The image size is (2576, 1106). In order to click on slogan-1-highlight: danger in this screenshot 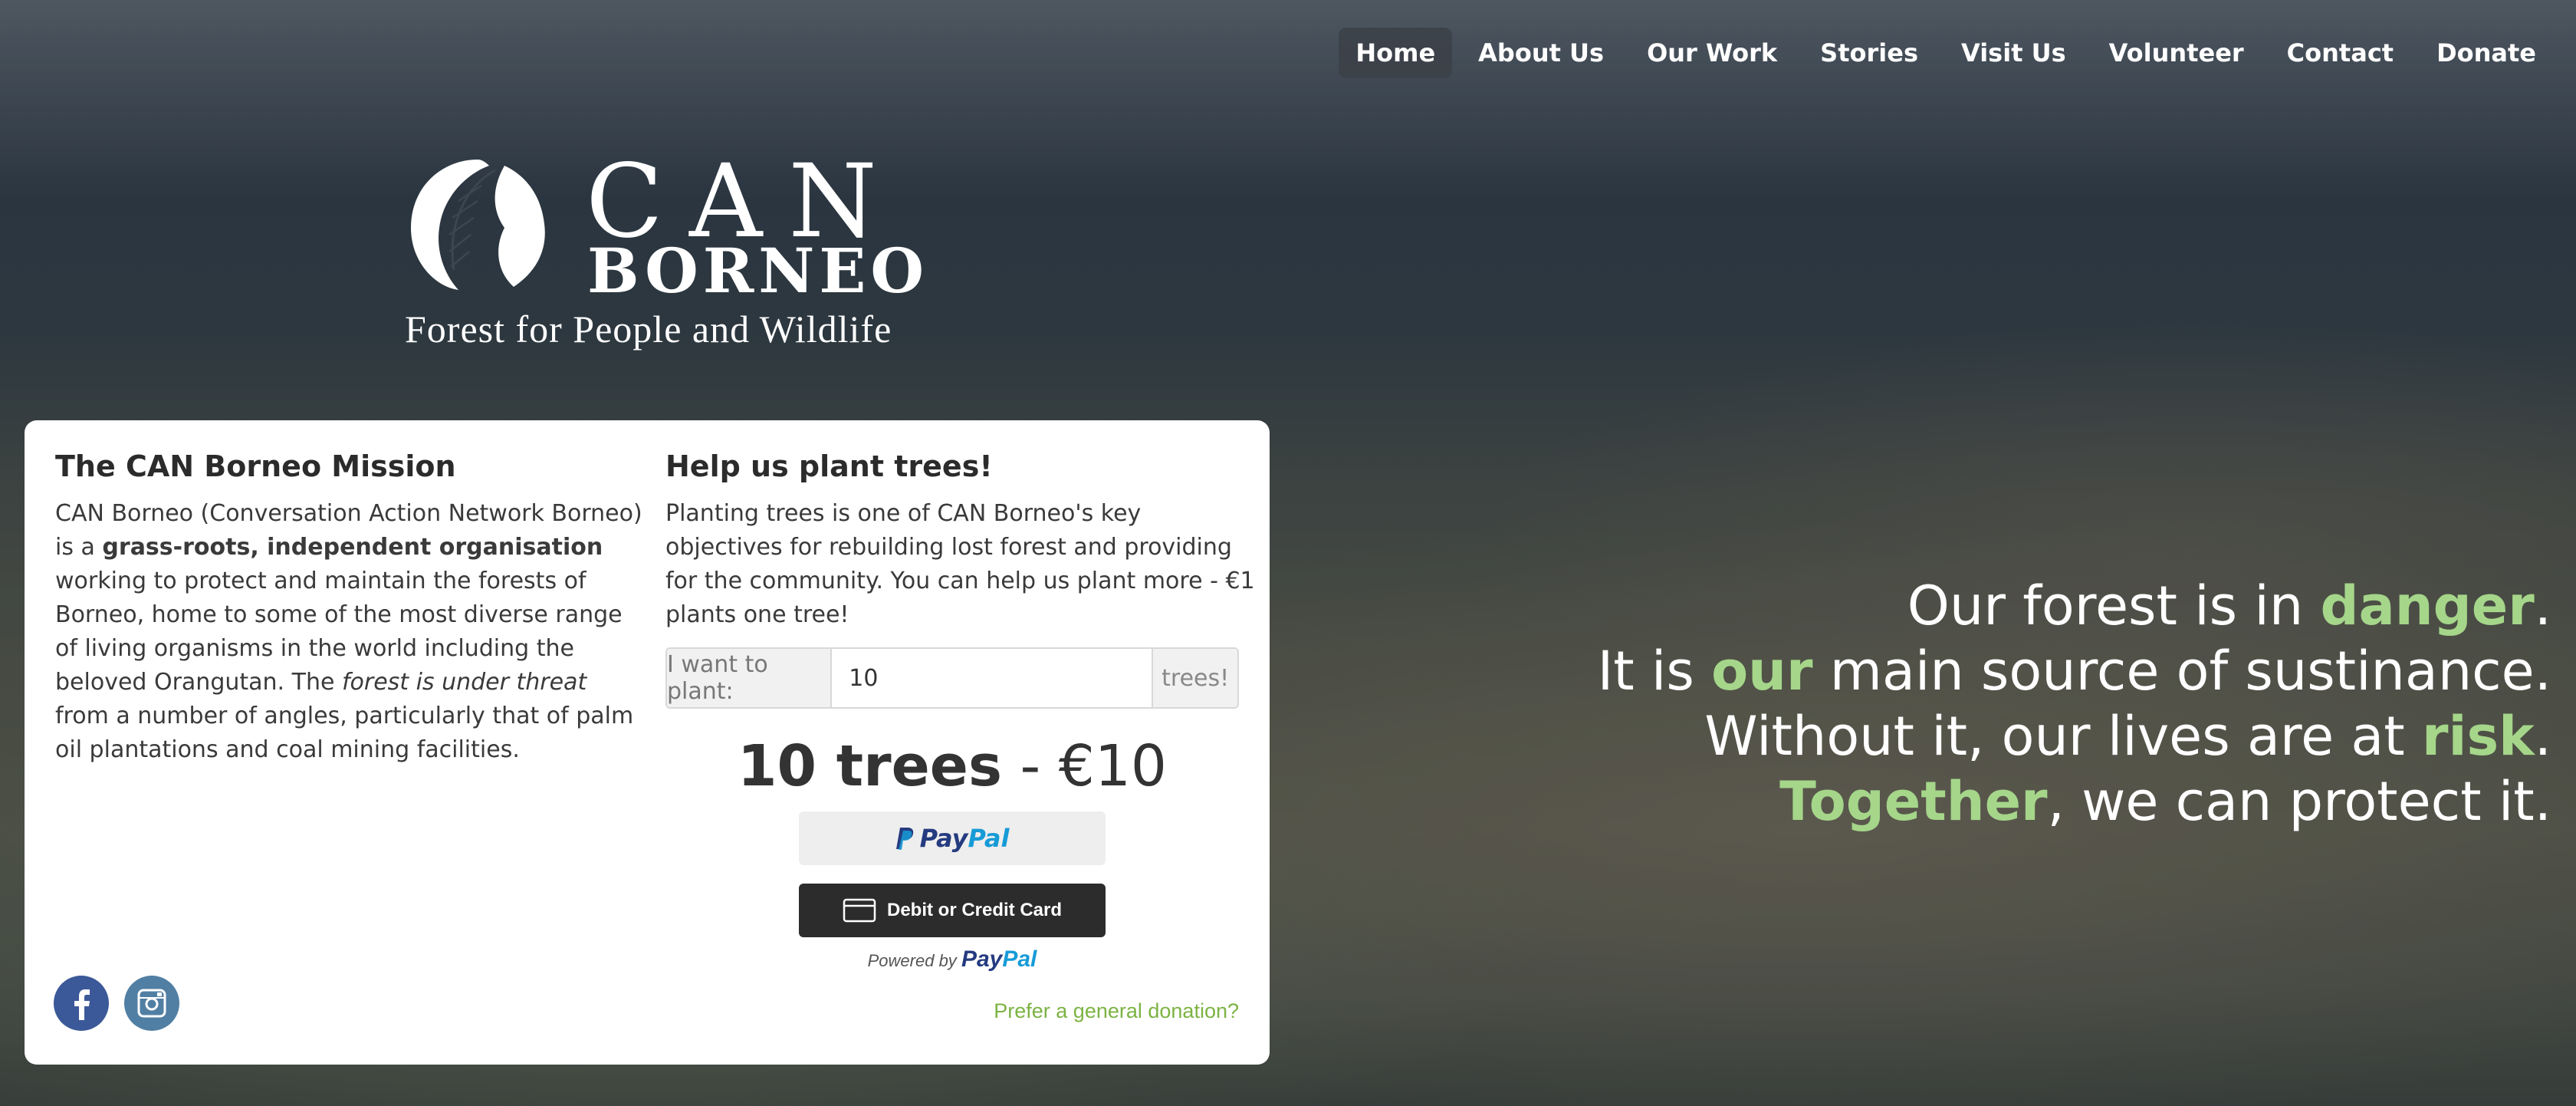, I will do `click(2427, 606)`.